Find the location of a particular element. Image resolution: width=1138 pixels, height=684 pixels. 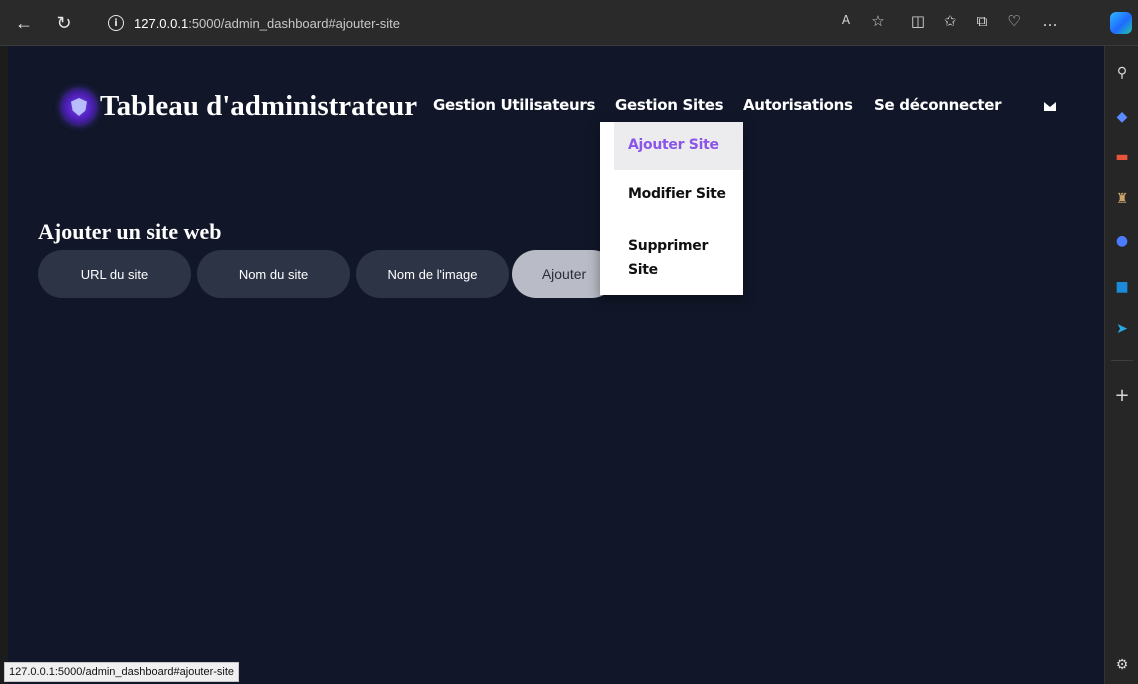

image-name-input is located at coordinates (432, 274).